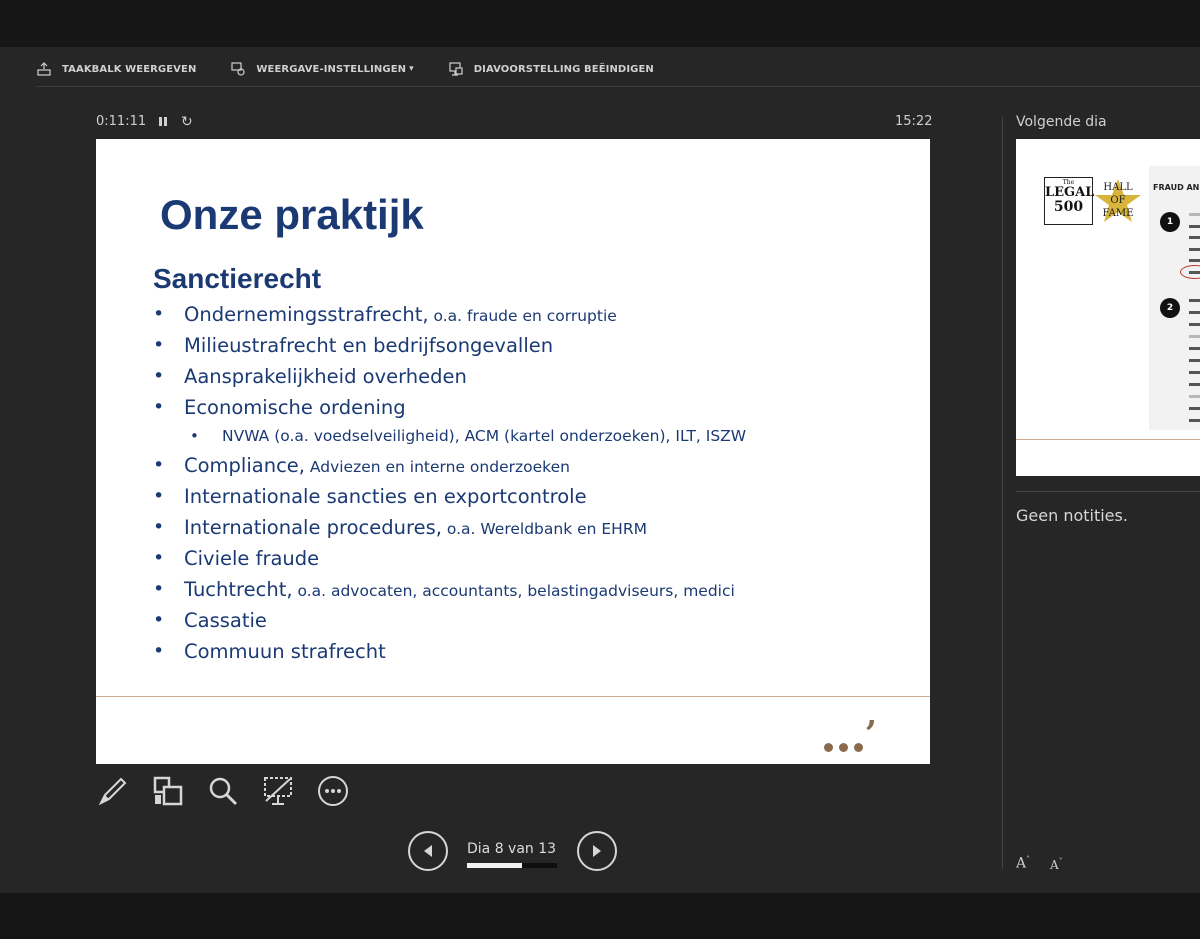  Describe the element at coordinates (533, 624) in the screenshot. I see `bullet-item: Cassatie` at that location.